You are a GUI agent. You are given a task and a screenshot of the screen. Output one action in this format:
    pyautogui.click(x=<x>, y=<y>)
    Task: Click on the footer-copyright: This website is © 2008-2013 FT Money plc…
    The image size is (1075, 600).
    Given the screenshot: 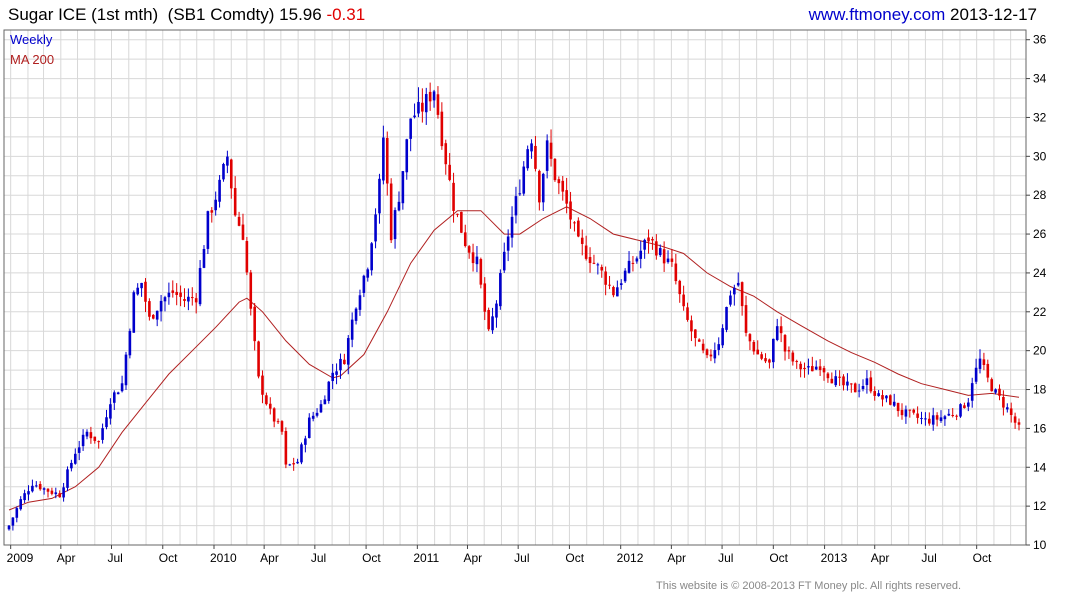 What is the action you would take?
    pyautogui.click(x=809, y=586)
    